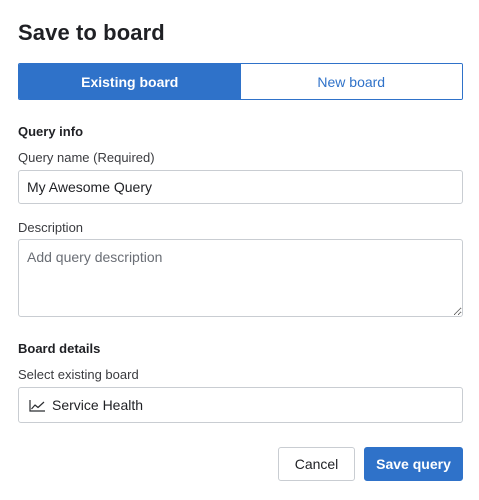 The height and width of the screenshot is (500, 479). Describe the element at coordinates (351, 81) in the screenshot. I see `tab-new-board: New board` at that location.